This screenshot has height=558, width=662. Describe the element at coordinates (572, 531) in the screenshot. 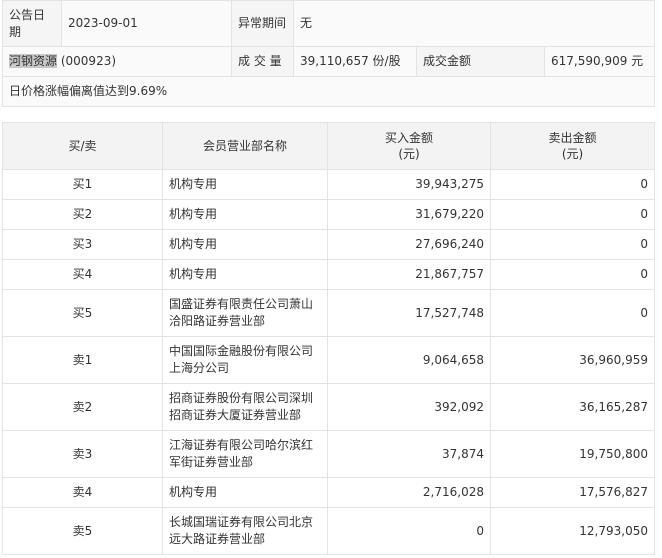

I see `sell-amount-cell: 12,793,050` at that location.